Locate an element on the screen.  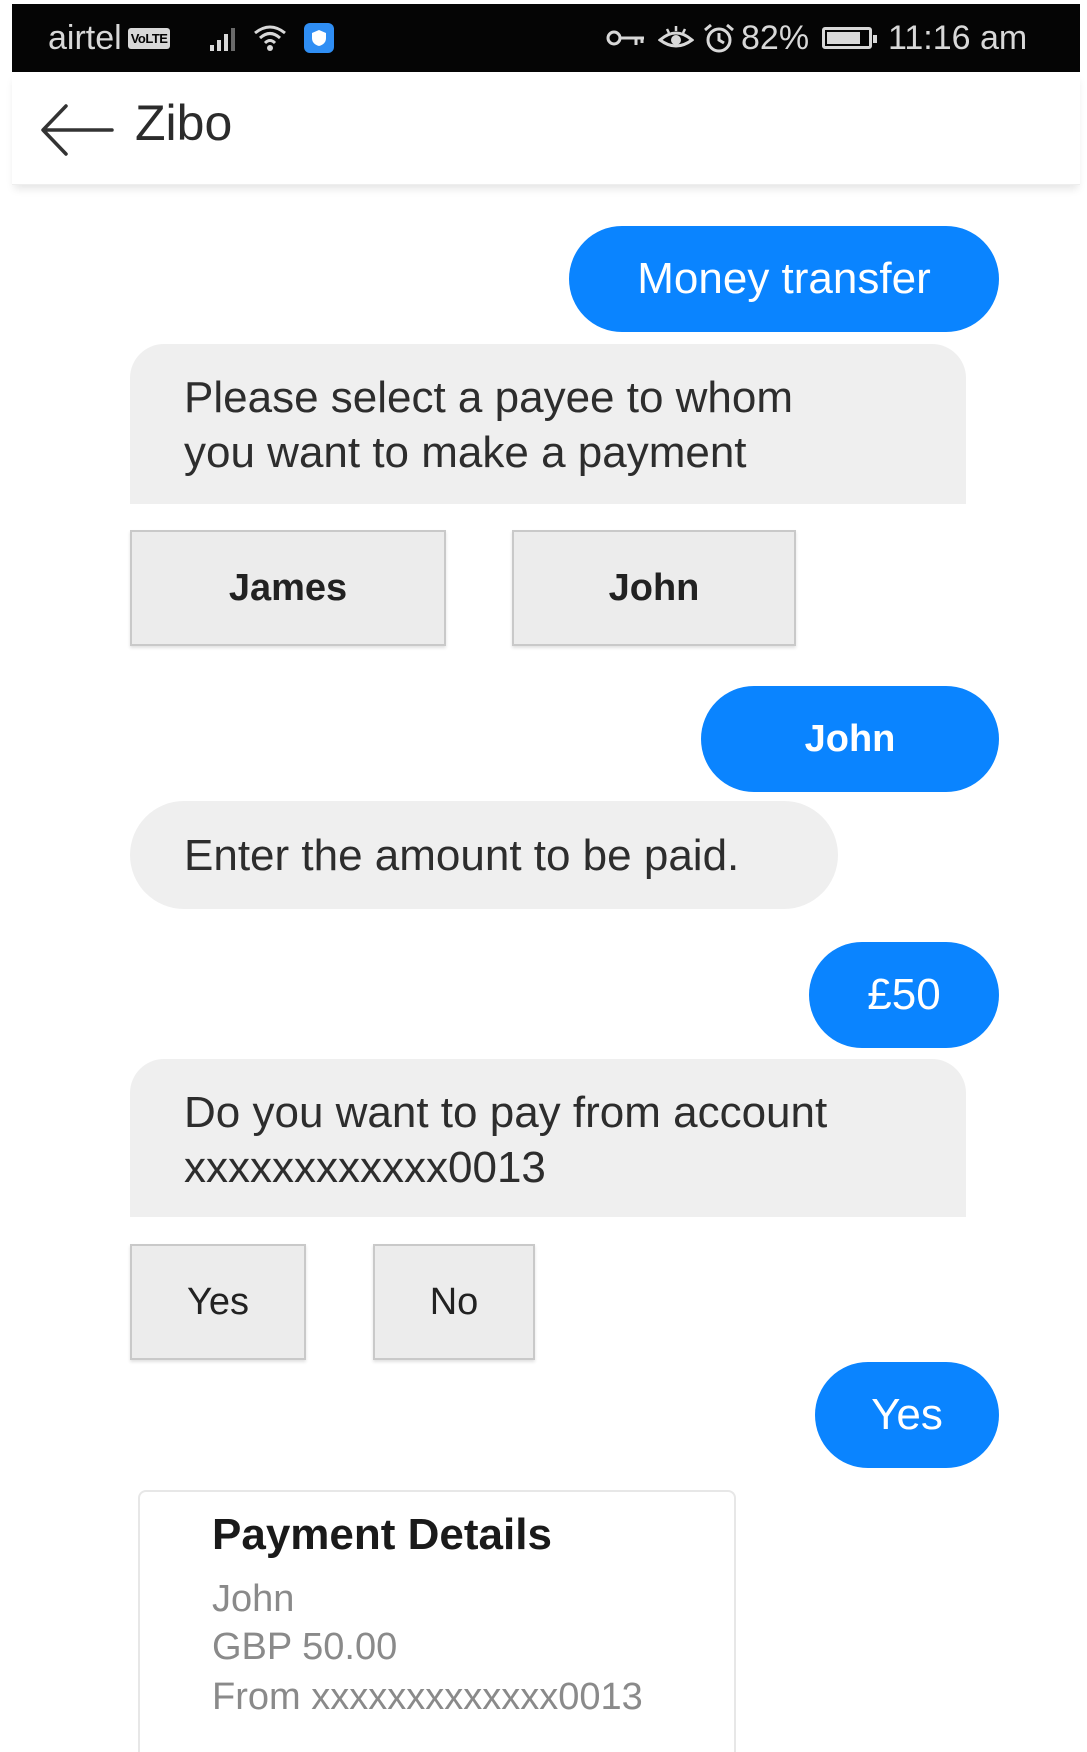
message-text-line1: Do you want to pay from account is located at coordinates (506, 1112).